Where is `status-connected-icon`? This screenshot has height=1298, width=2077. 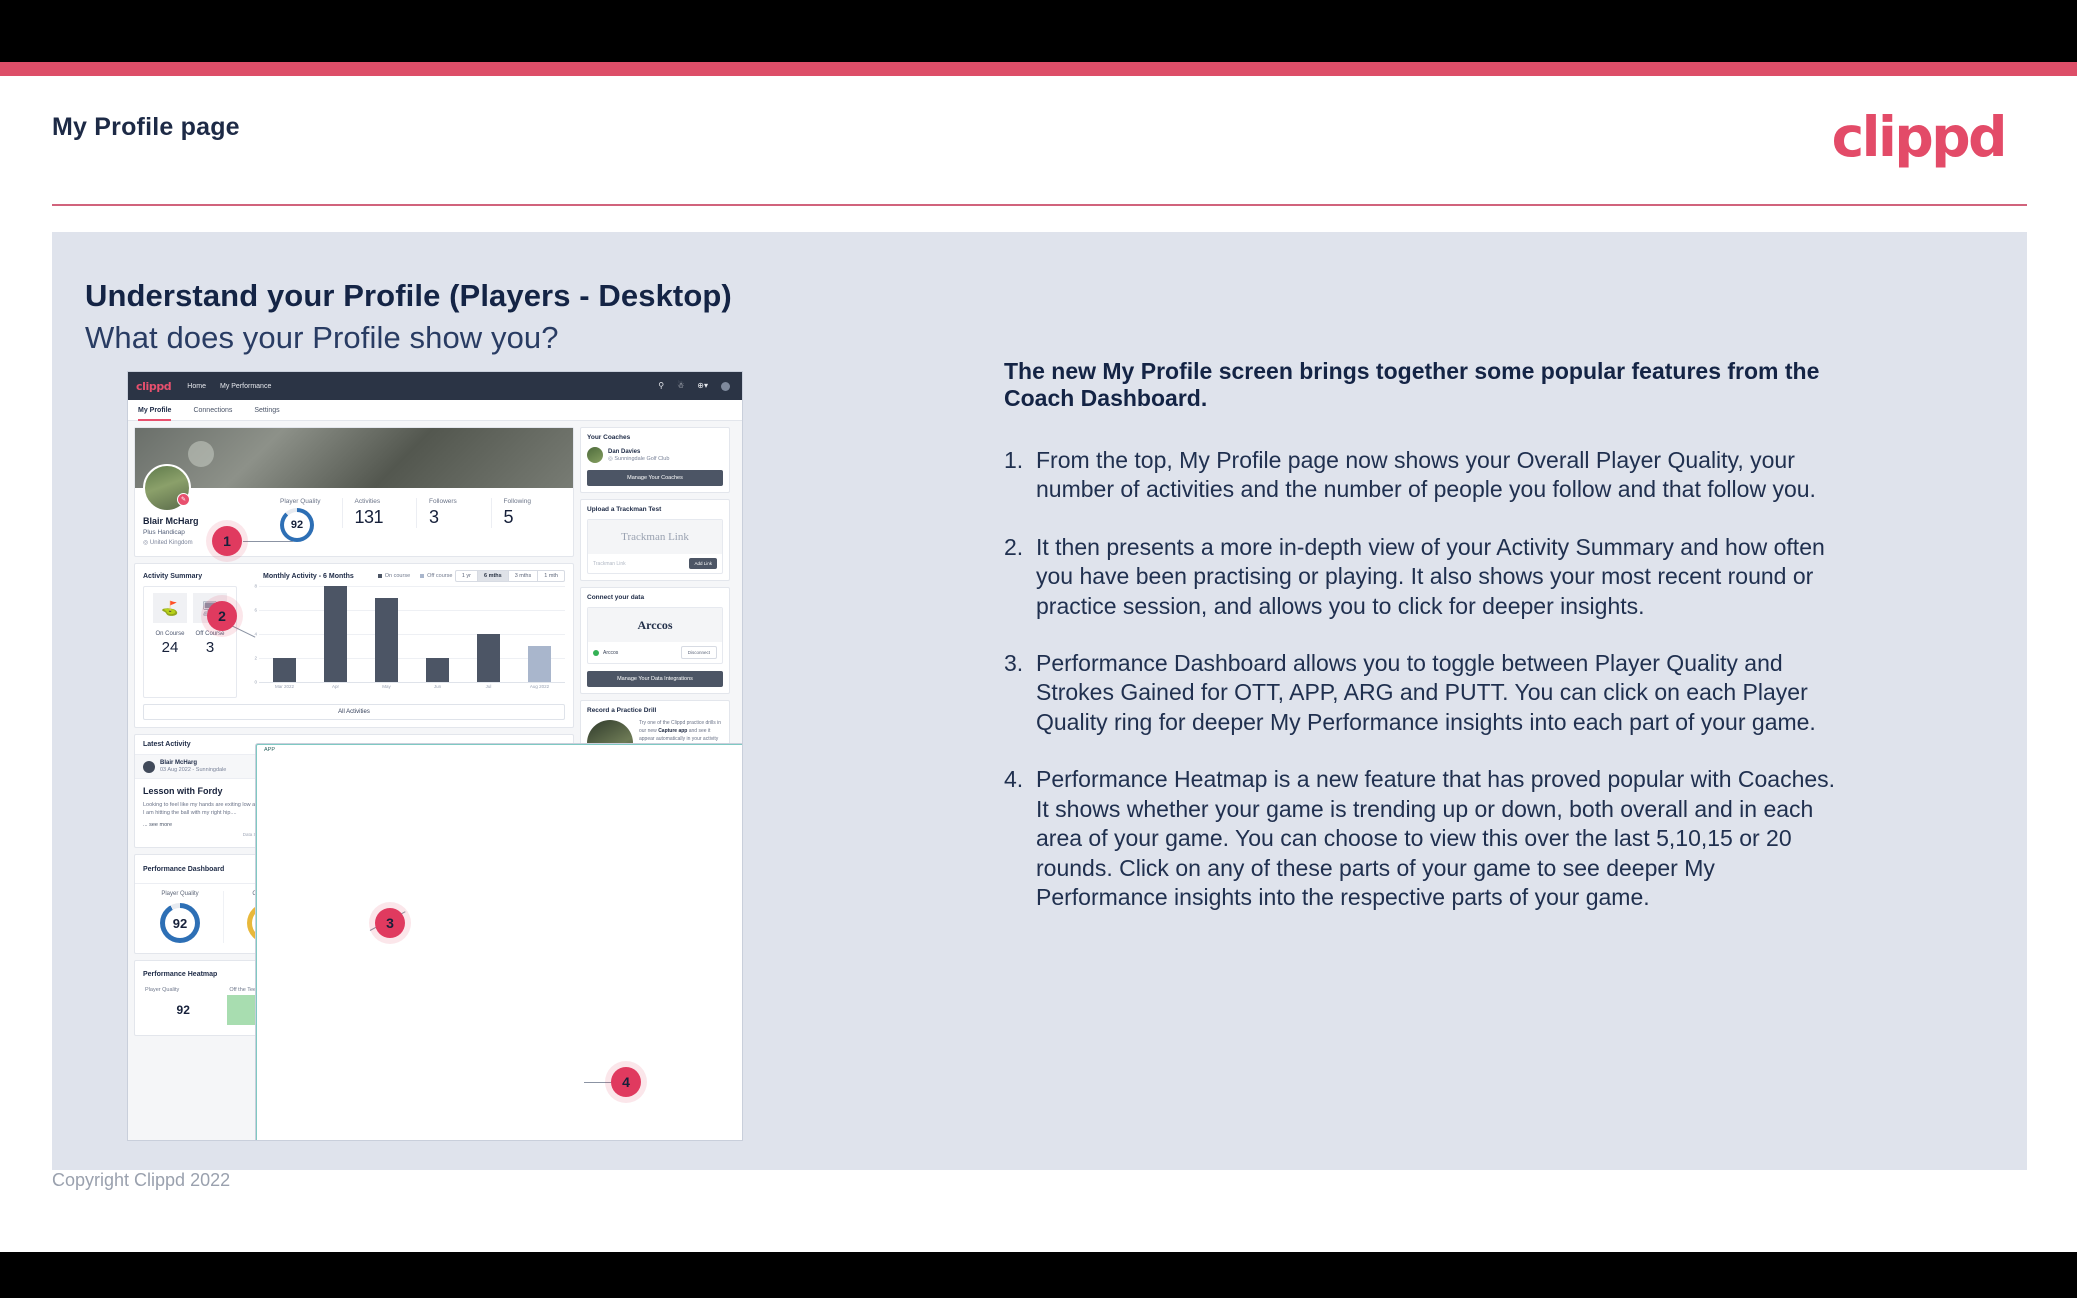
status-connected-icon is located at coordinates (596, 652).